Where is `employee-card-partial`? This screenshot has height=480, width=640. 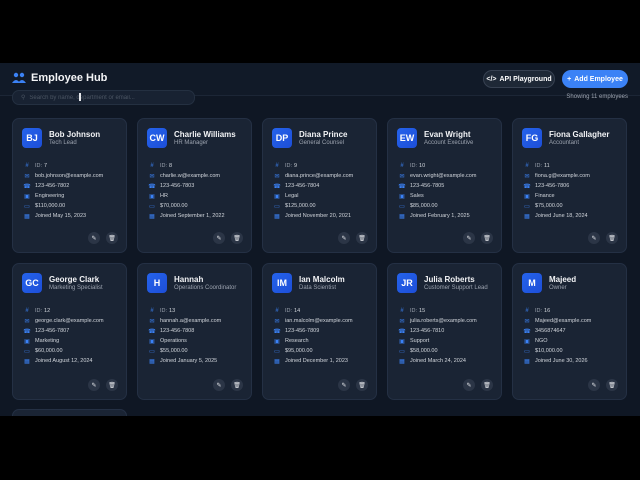
employee-card-partial is located at coordinates (69, 412).